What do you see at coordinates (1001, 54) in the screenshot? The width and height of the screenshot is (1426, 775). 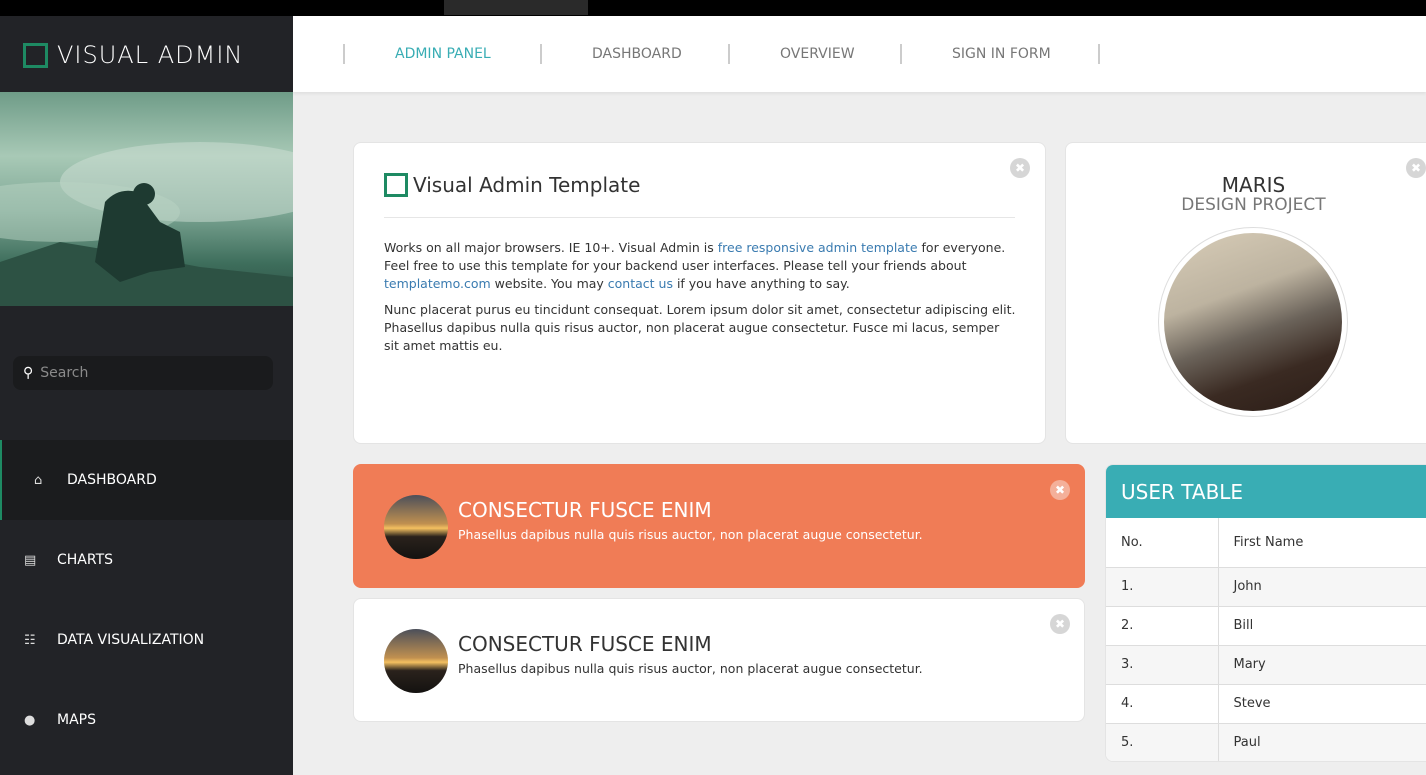 I see `menu-sign-in-form: SIGN IN FORM` at bounding box center [1001, 54].